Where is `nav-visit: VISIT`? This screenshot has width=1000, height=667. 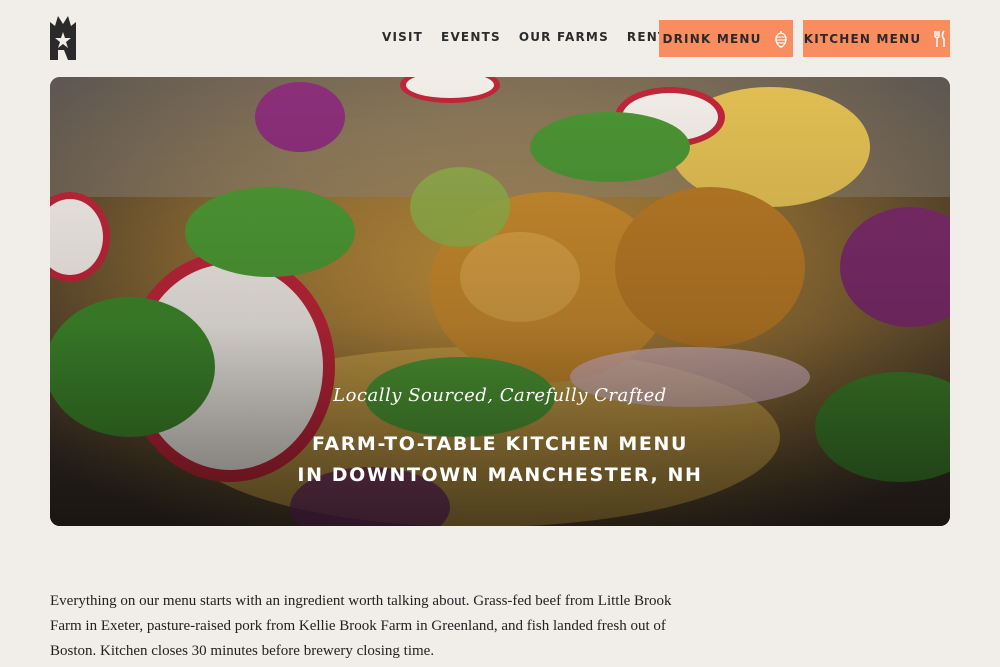 nav-visit: VISIT is located at coordinates (402, 37).